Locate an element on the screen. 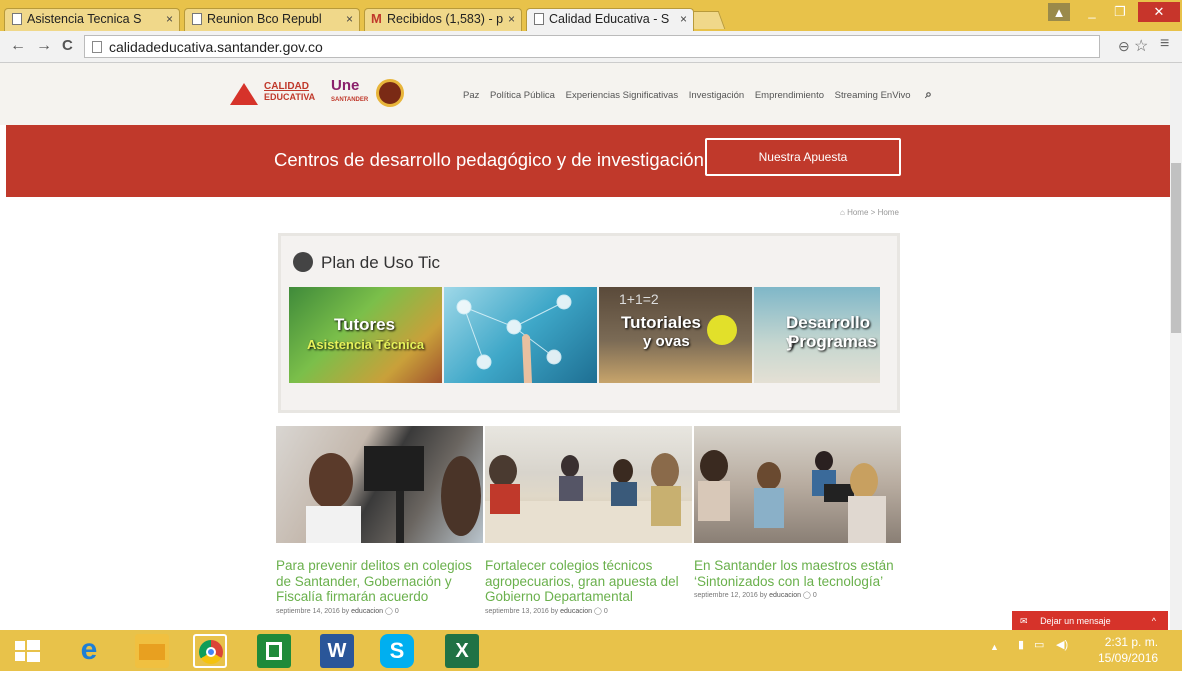 Image resolution: width=1182 pixels, height=673 pixels. tab-asistencia: Asistencia Tecnica S × is located at coordinates (92, 19).